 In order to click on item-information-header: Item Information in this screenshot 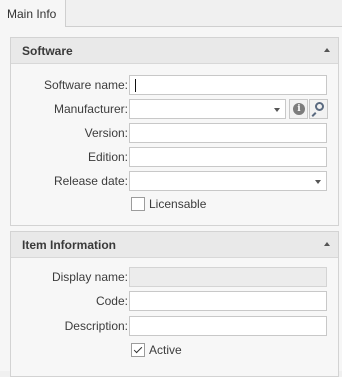, I will do `click(174, 245)`.